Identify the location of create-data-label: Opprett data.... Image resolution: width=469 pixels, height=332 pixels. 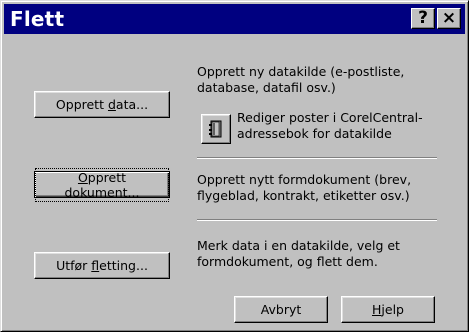
(102, 104).